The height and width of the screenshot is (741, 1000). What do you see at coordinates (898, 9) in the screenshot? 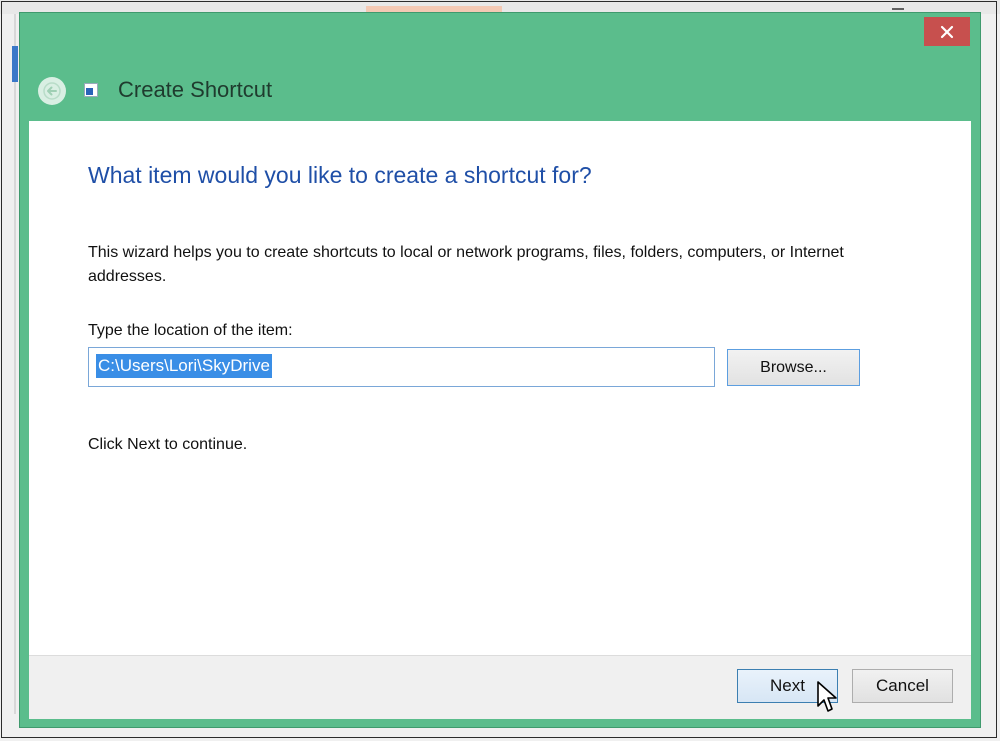
I see `background-minimize-icon` at bounding box center [898, 9].